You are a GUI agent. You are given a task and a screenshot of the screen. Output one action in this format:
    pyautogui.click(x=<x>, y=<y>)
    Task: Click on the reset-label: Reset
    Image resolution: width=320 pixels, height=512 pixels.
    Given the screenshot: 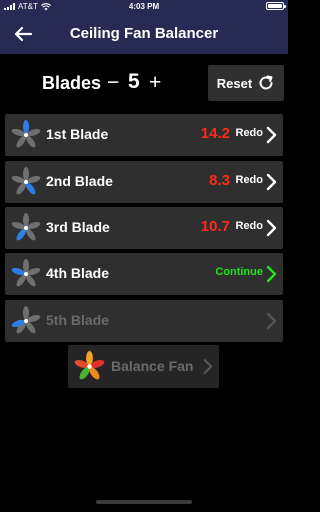 What is the action you would take?
    pyautogui.click(x=234, y=83)
    